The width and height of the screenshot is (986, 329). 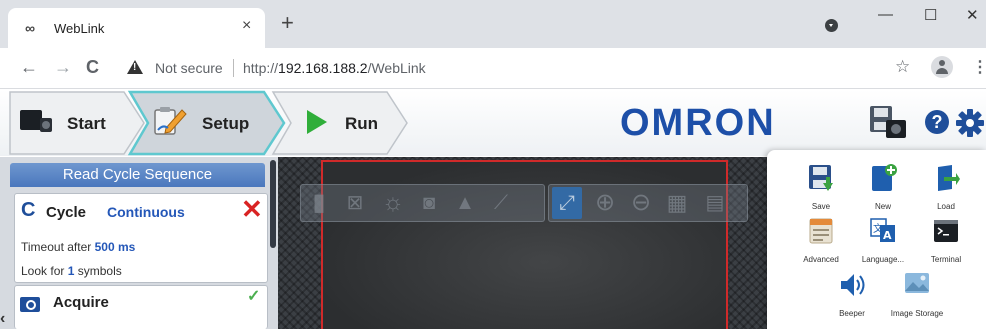 I want to click on acquire-camera-icon, so click(x=30, y=304).